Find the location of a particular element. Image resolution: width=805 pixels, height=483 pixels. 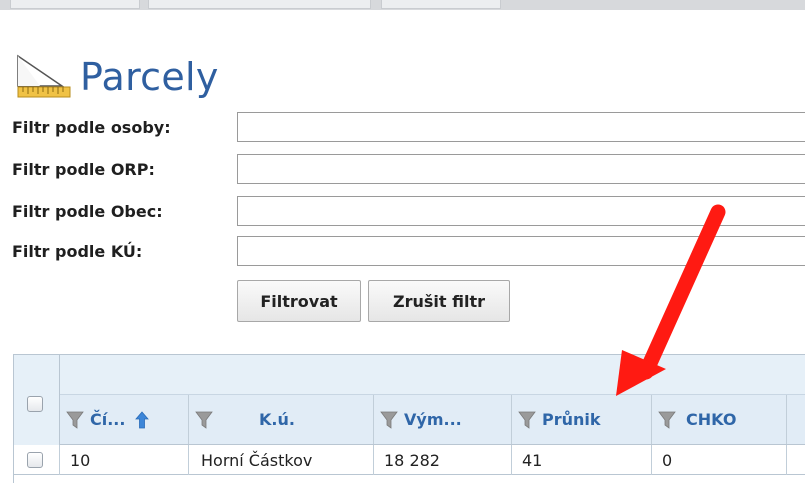

filter-input-person is located at coordinates (521, 127).